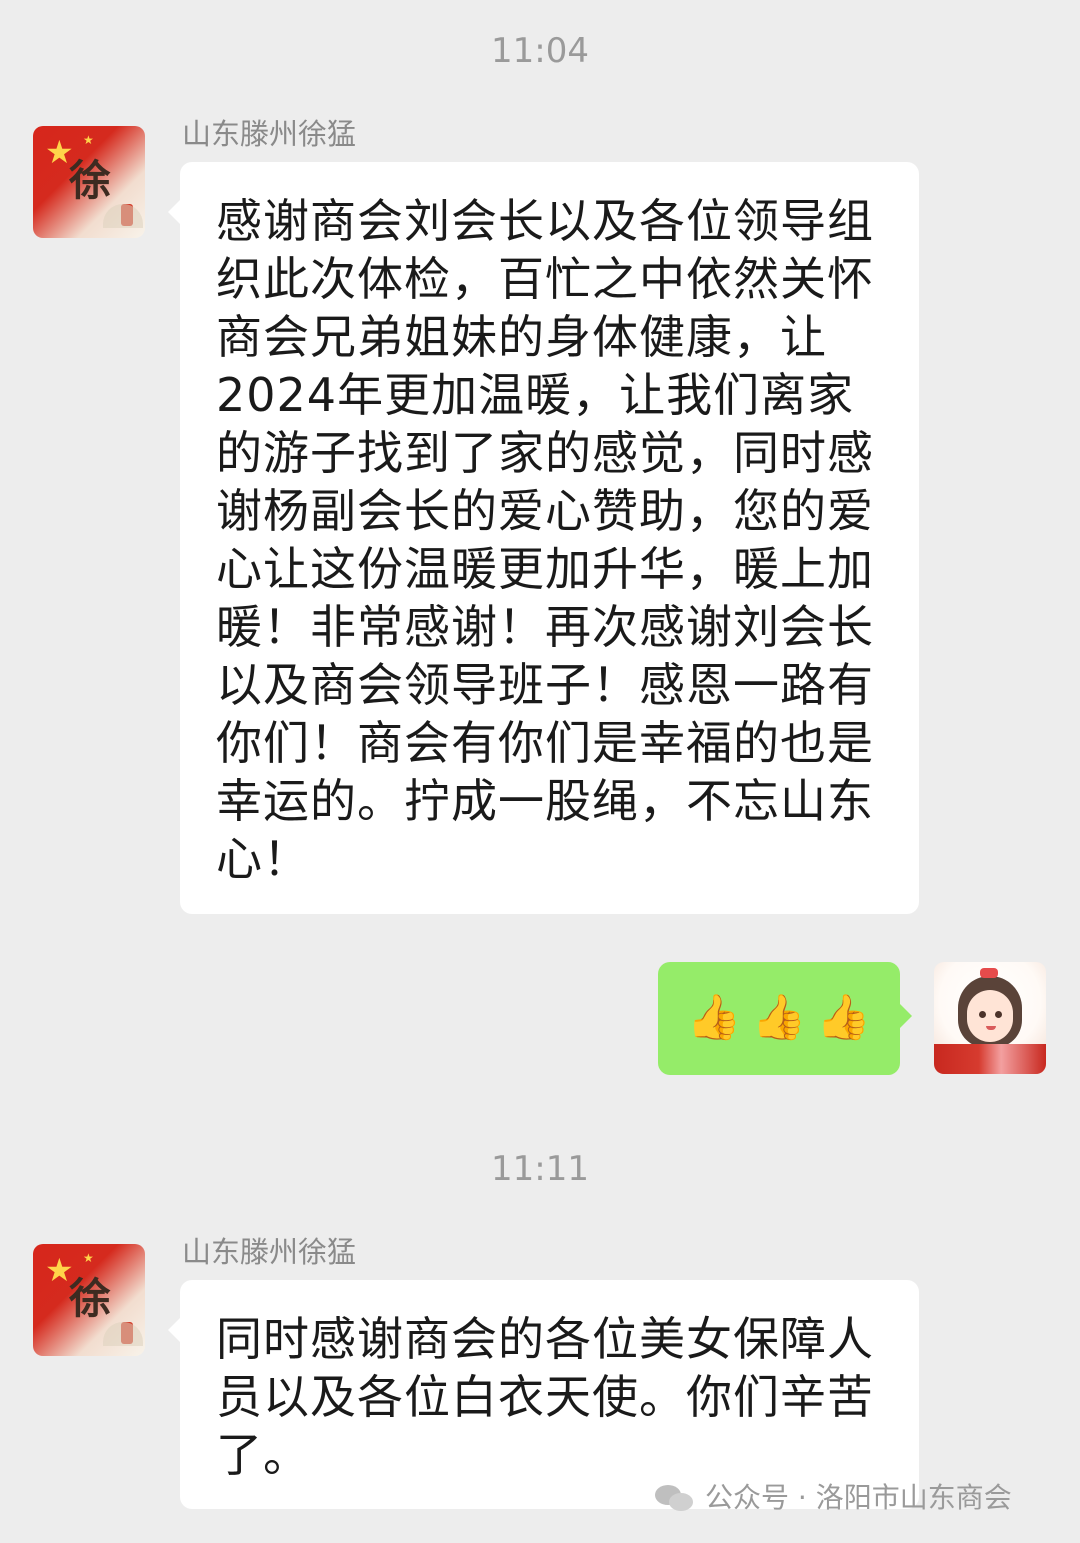  I want to click on self-message-bubble: 👍 👍 👍, so click(785, 1018).